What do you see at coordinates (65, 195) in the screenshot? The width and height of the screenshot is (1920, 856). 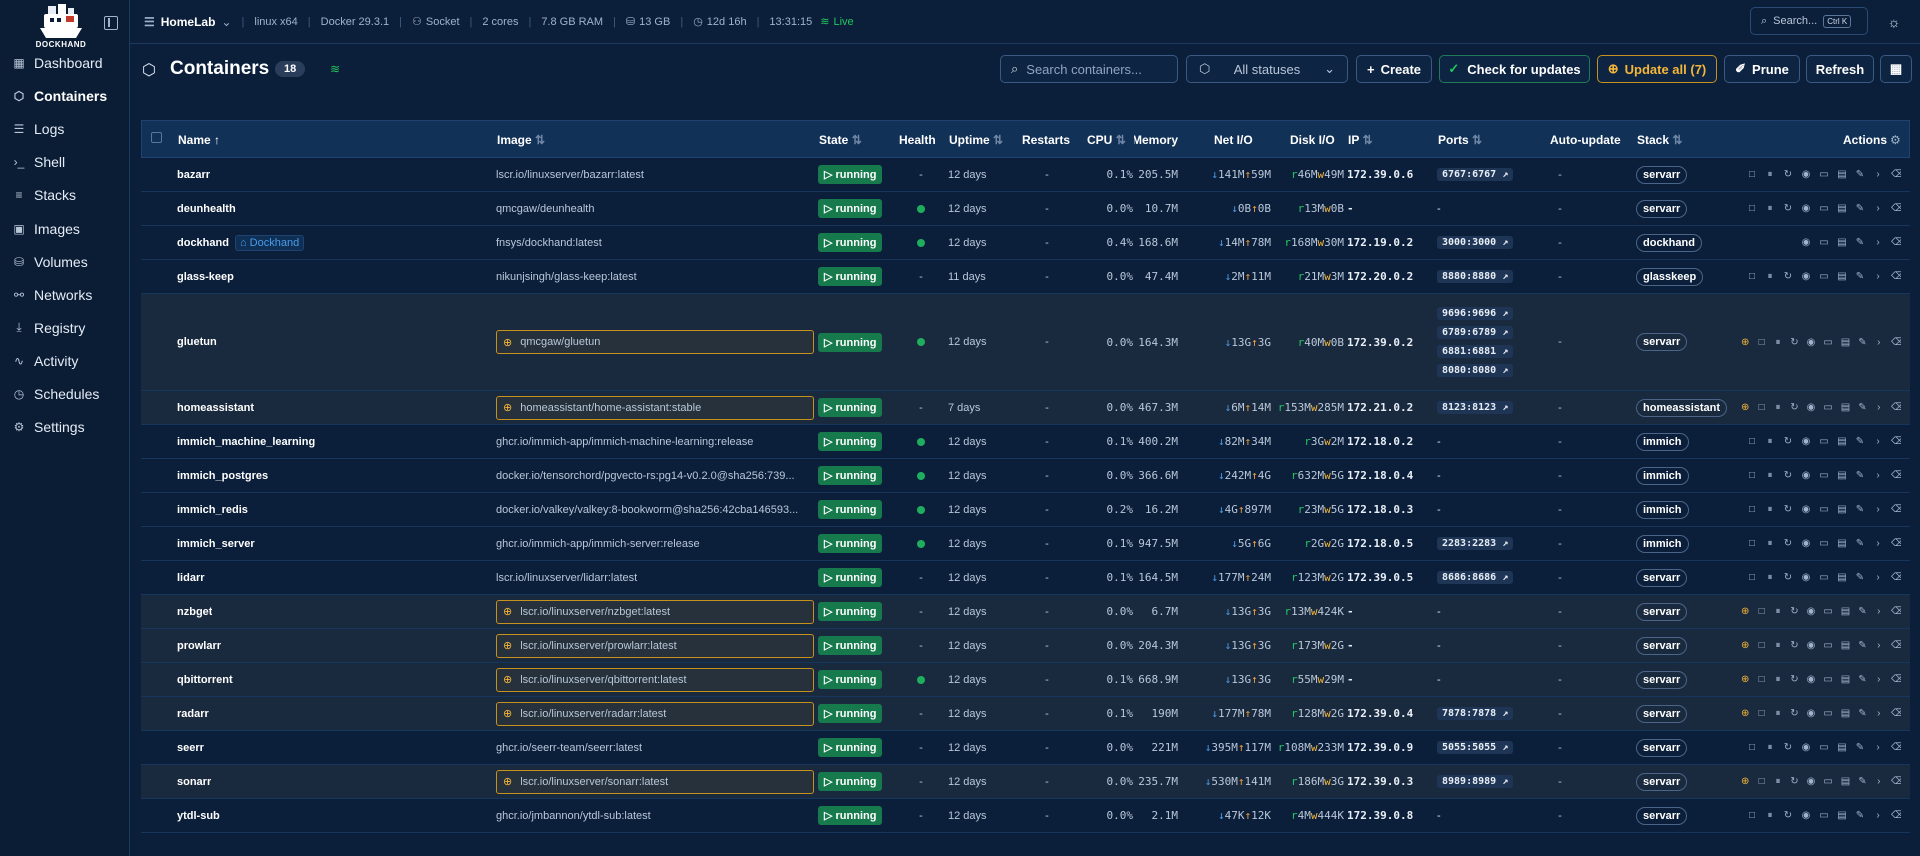 I see `sidebar-item-stacks: ≡ Stacks` at bounding box center [65, 195].